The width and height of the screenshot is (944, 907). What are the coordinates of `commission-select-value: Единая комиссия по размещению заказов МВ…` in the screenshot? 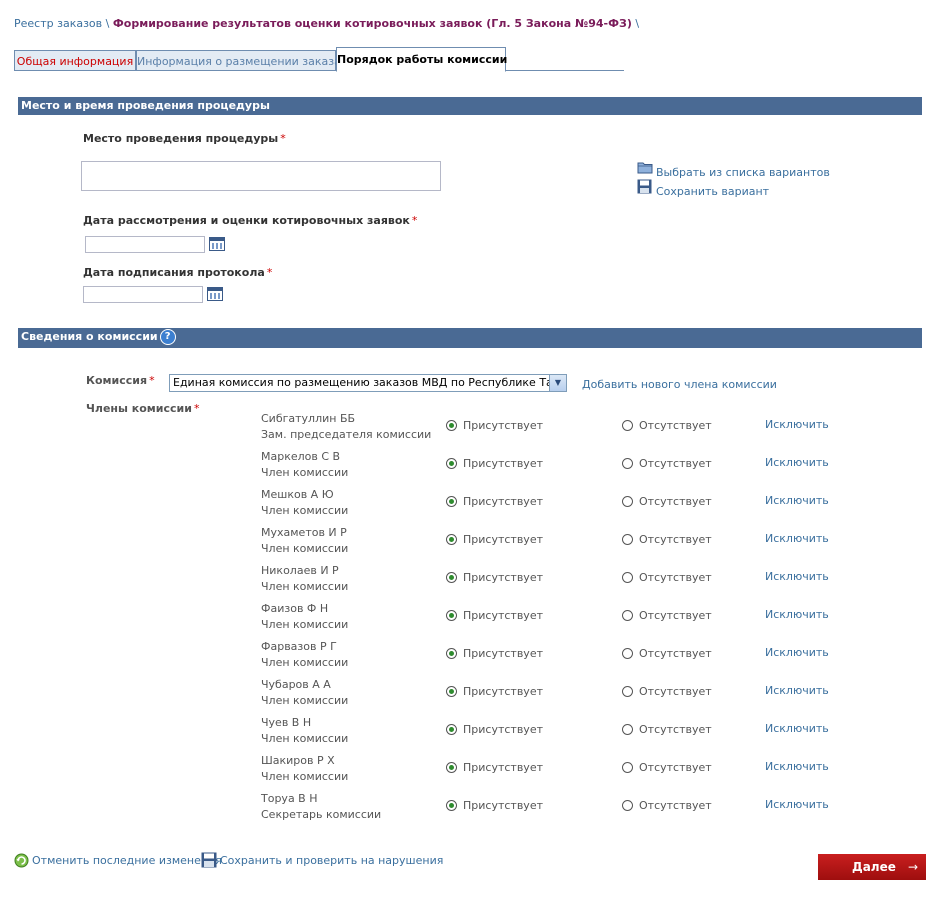 It's located at (370, 382).